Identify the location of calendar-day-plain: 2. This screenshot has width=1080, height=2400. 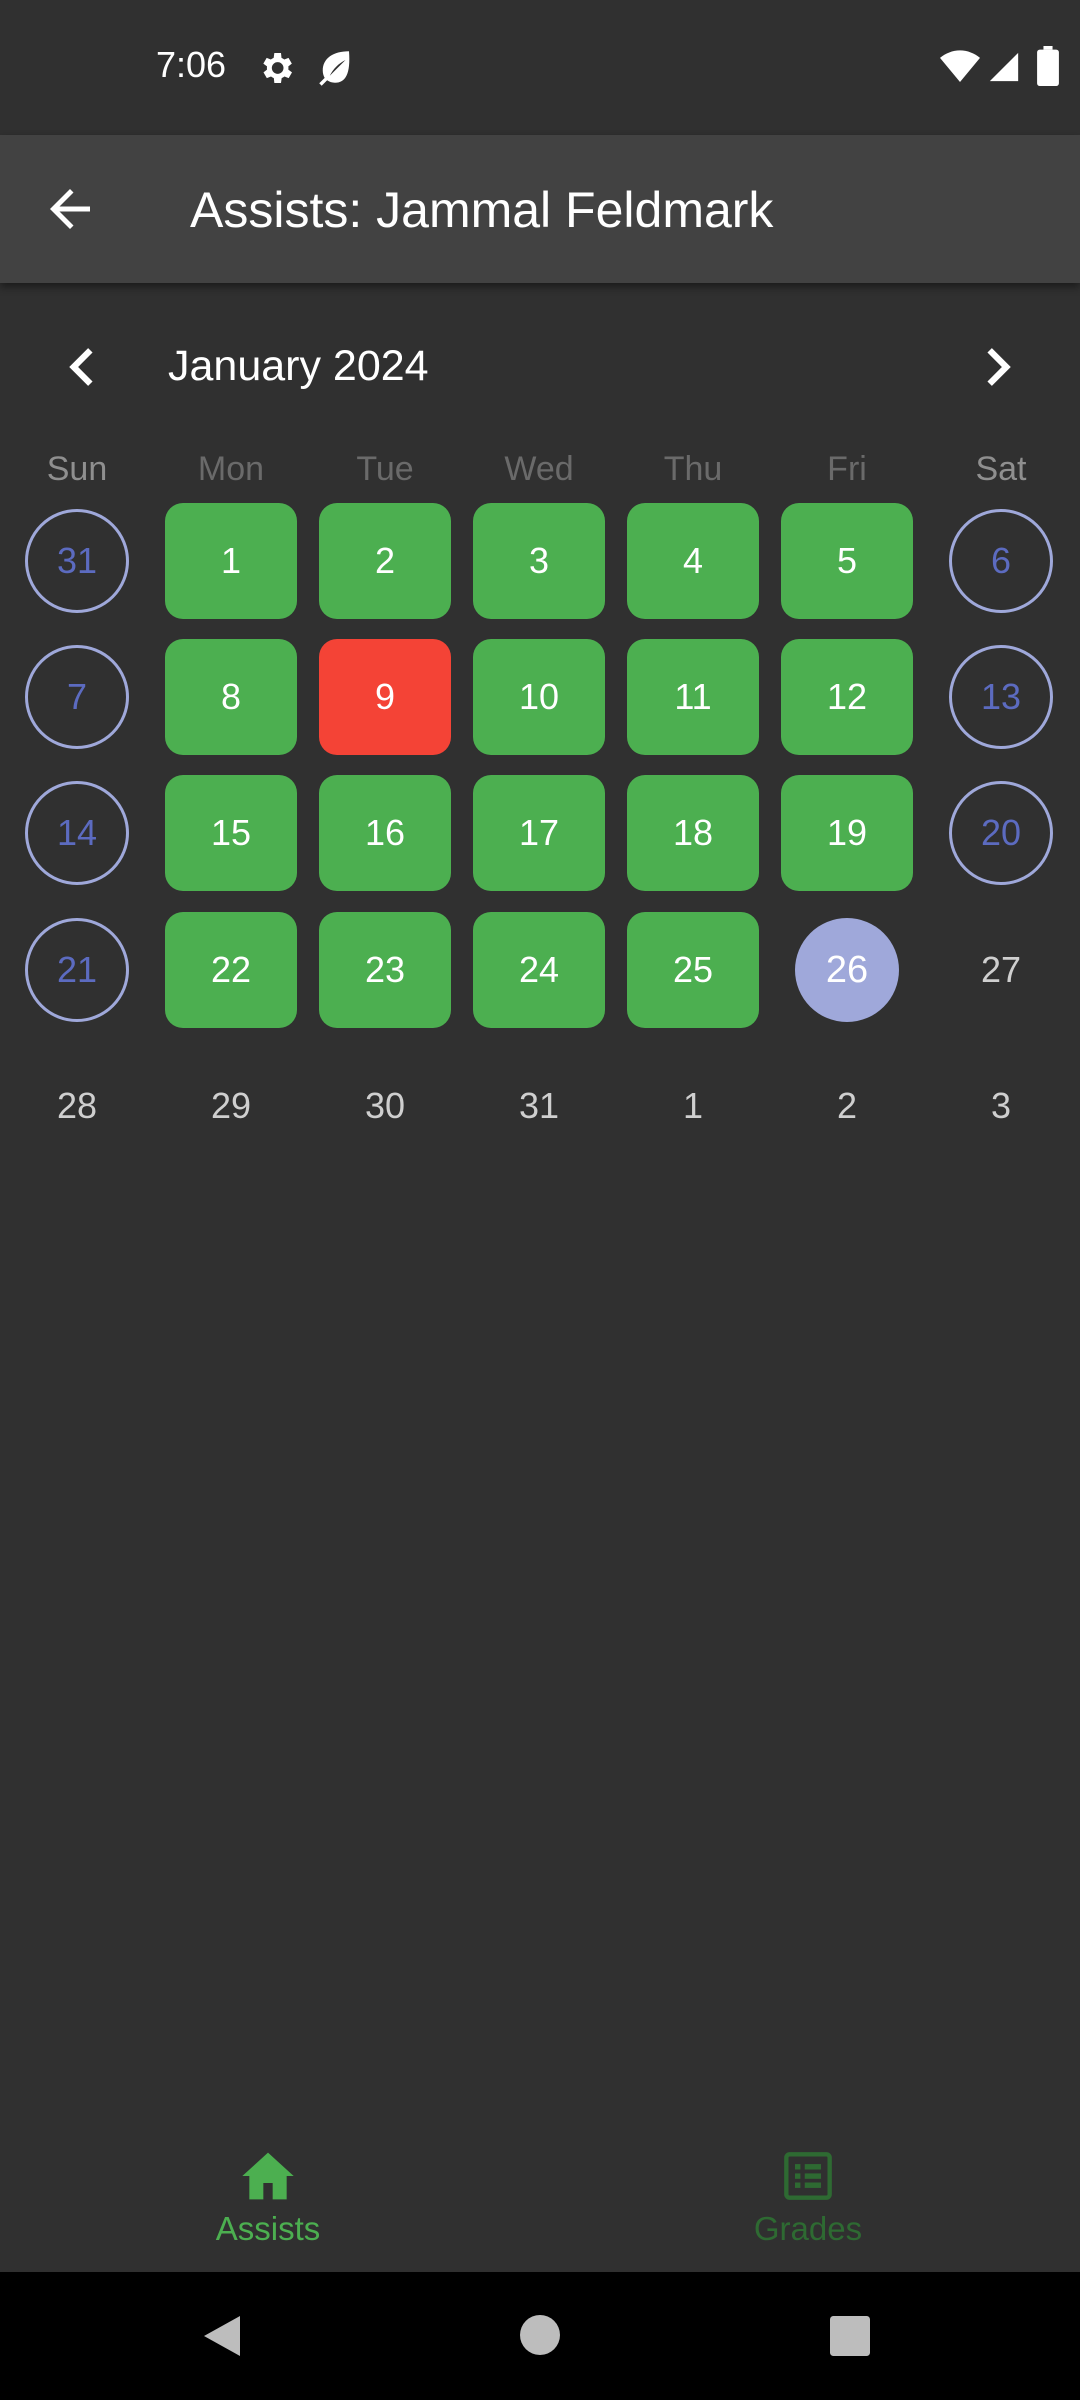
(847, 1106).